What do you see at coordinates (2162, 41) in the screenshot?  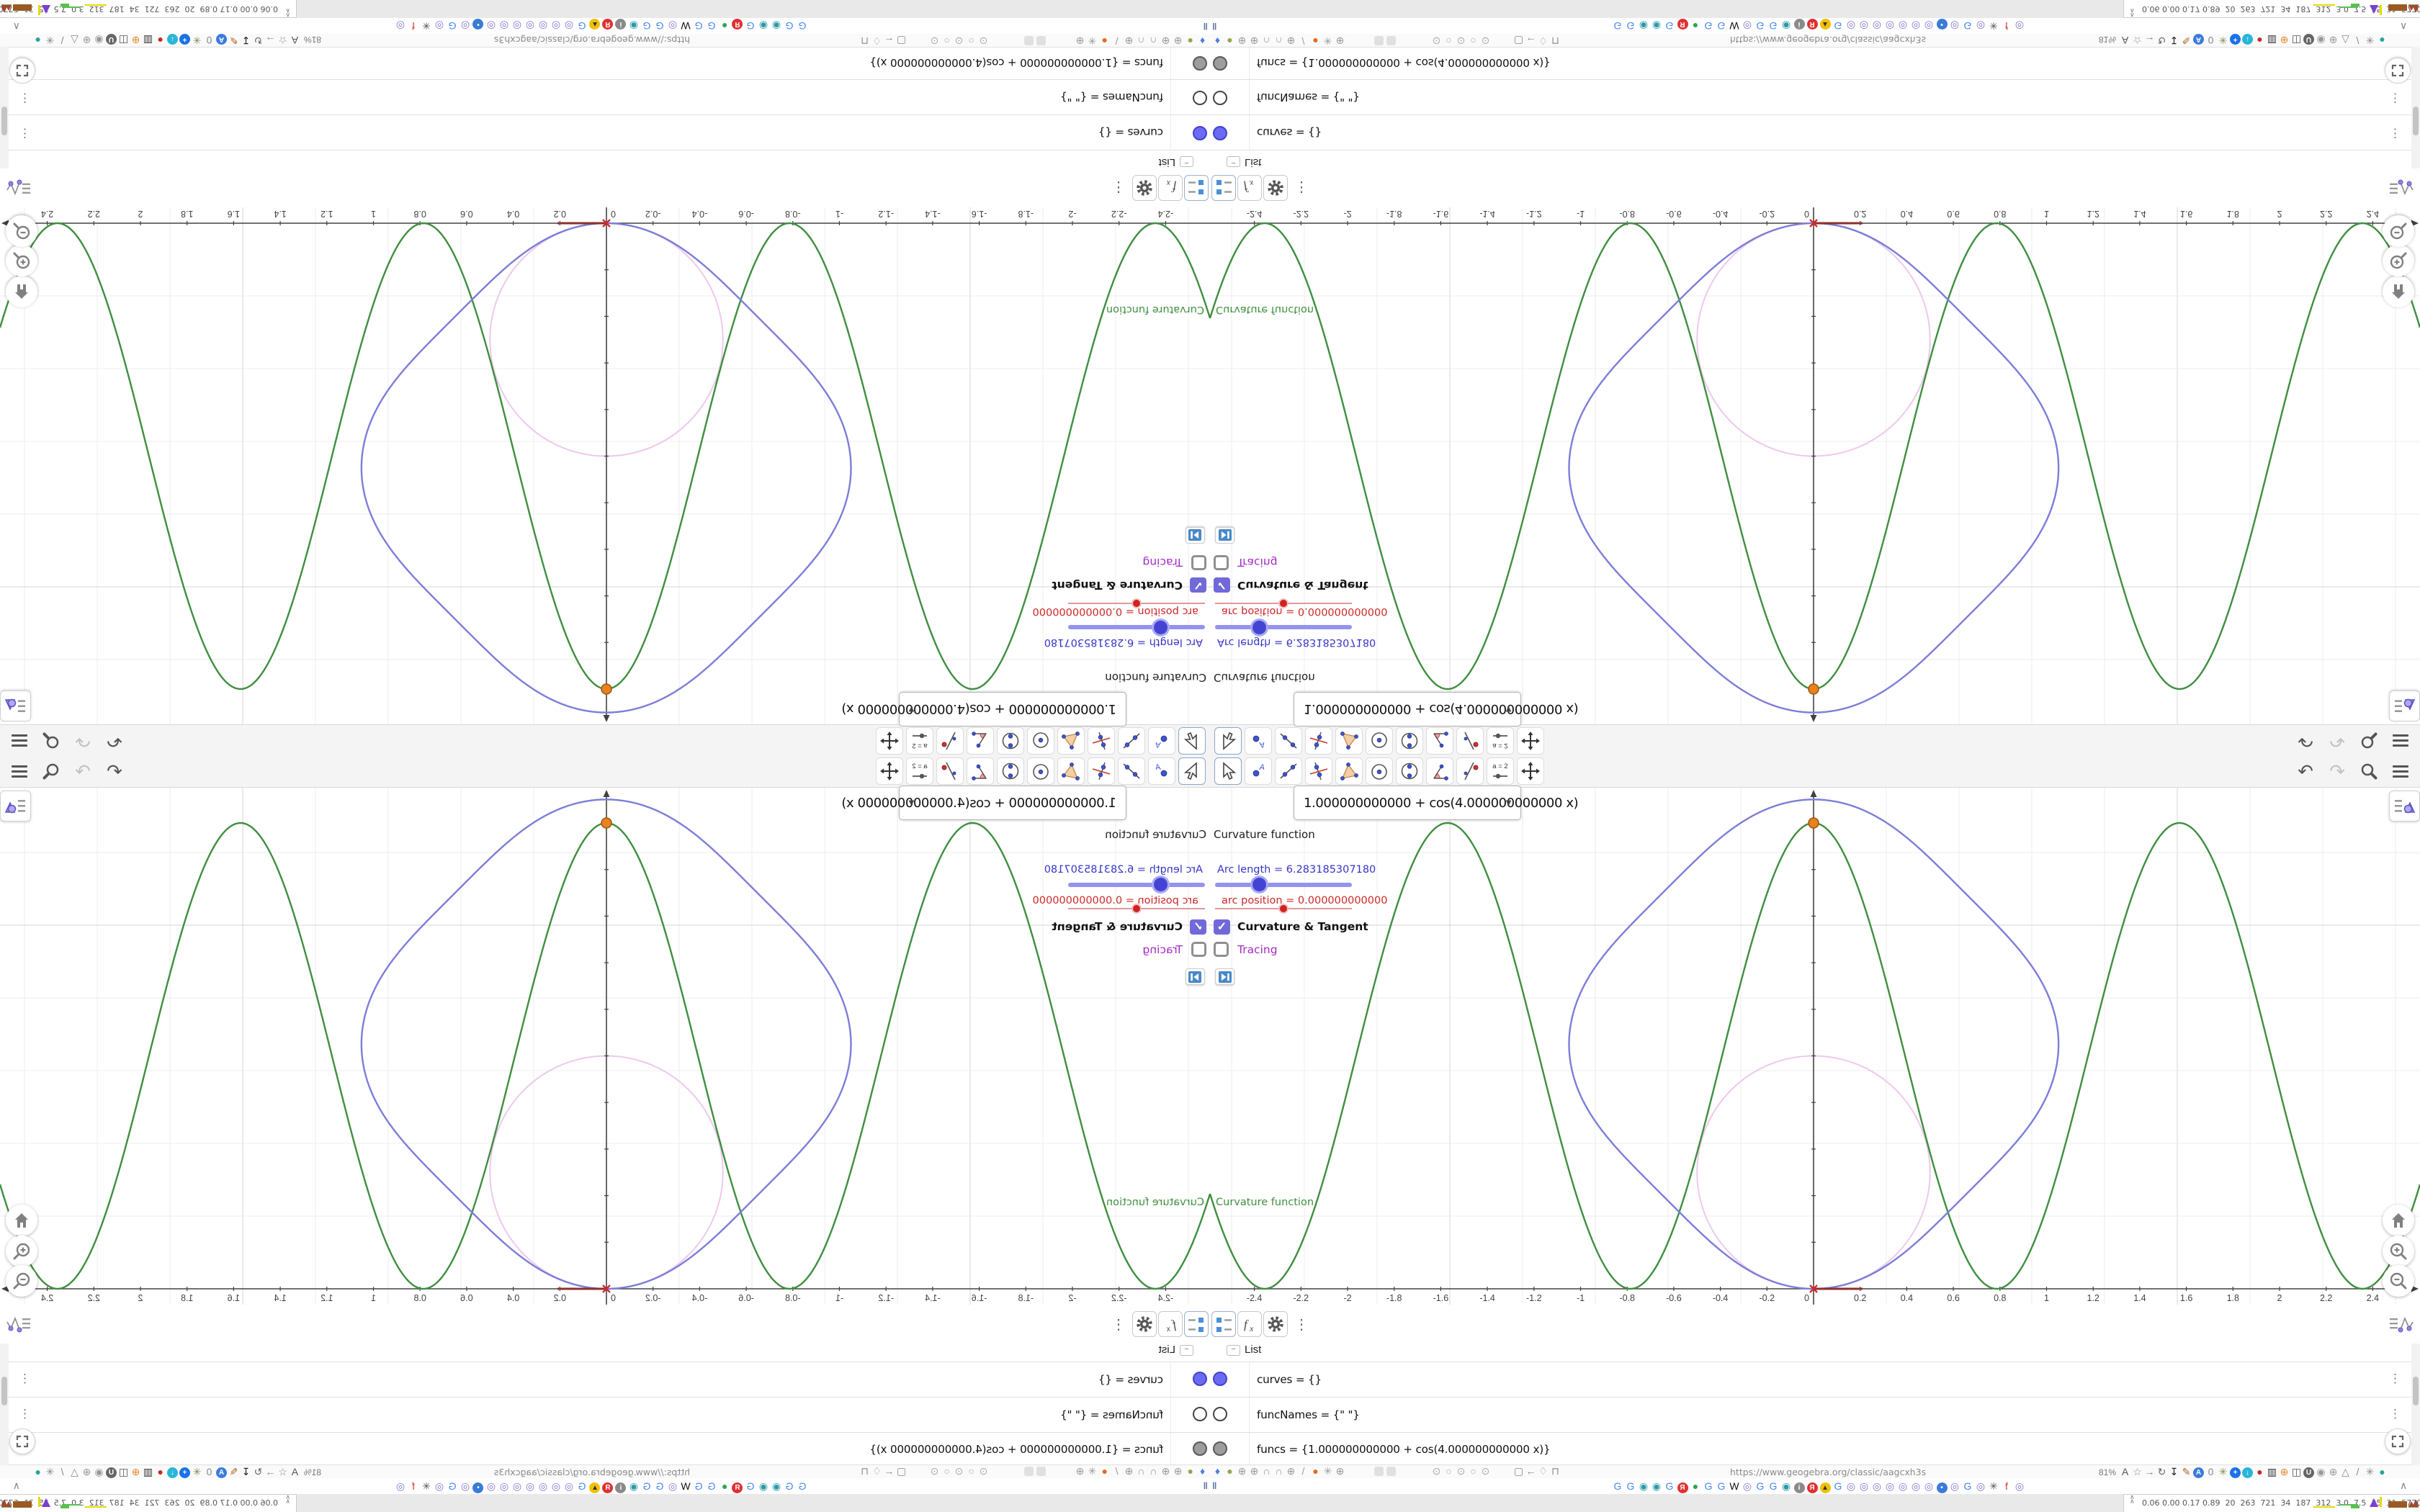 I see `page-action-icon: ↻` at bounding box center [2162, 41].